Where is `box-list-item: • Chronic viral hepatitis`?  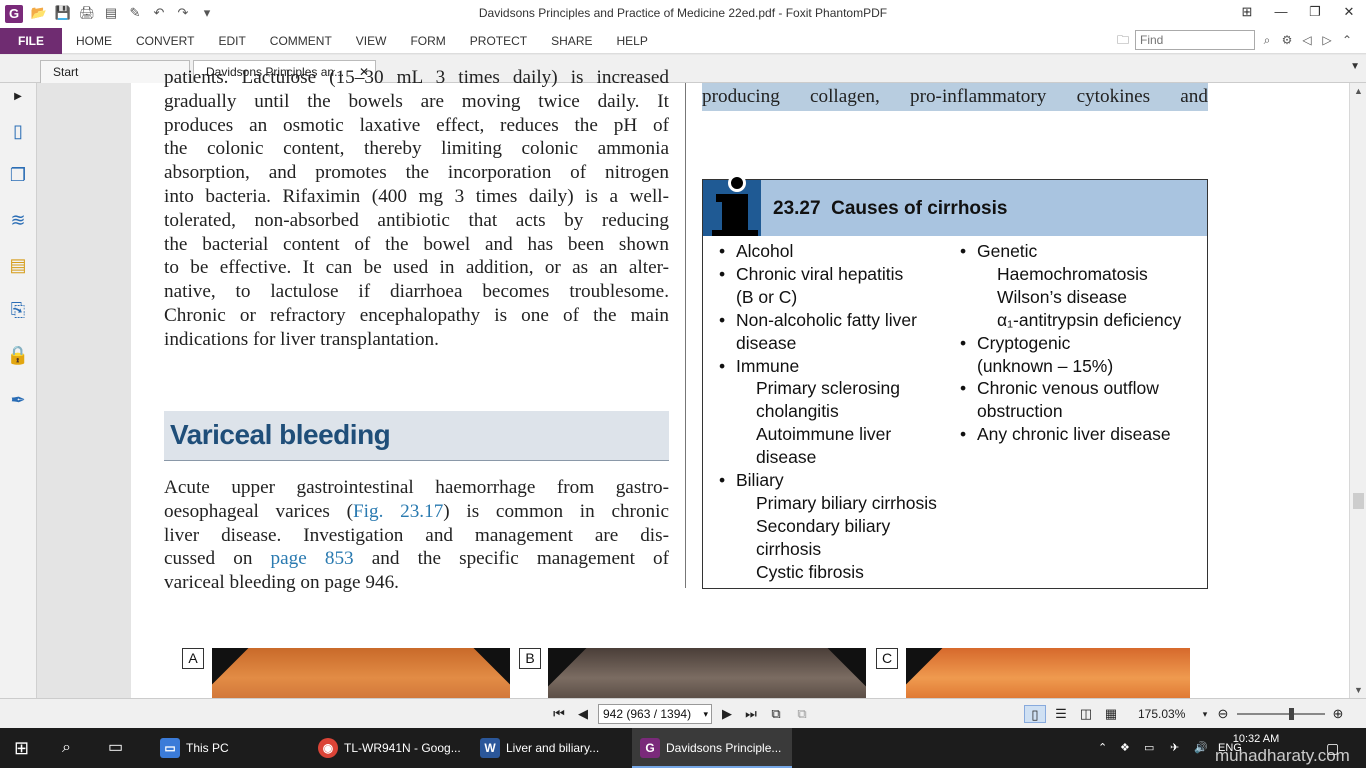
box-list-item: • Chronic viral hepatitis is located at coordinates (828, 274).